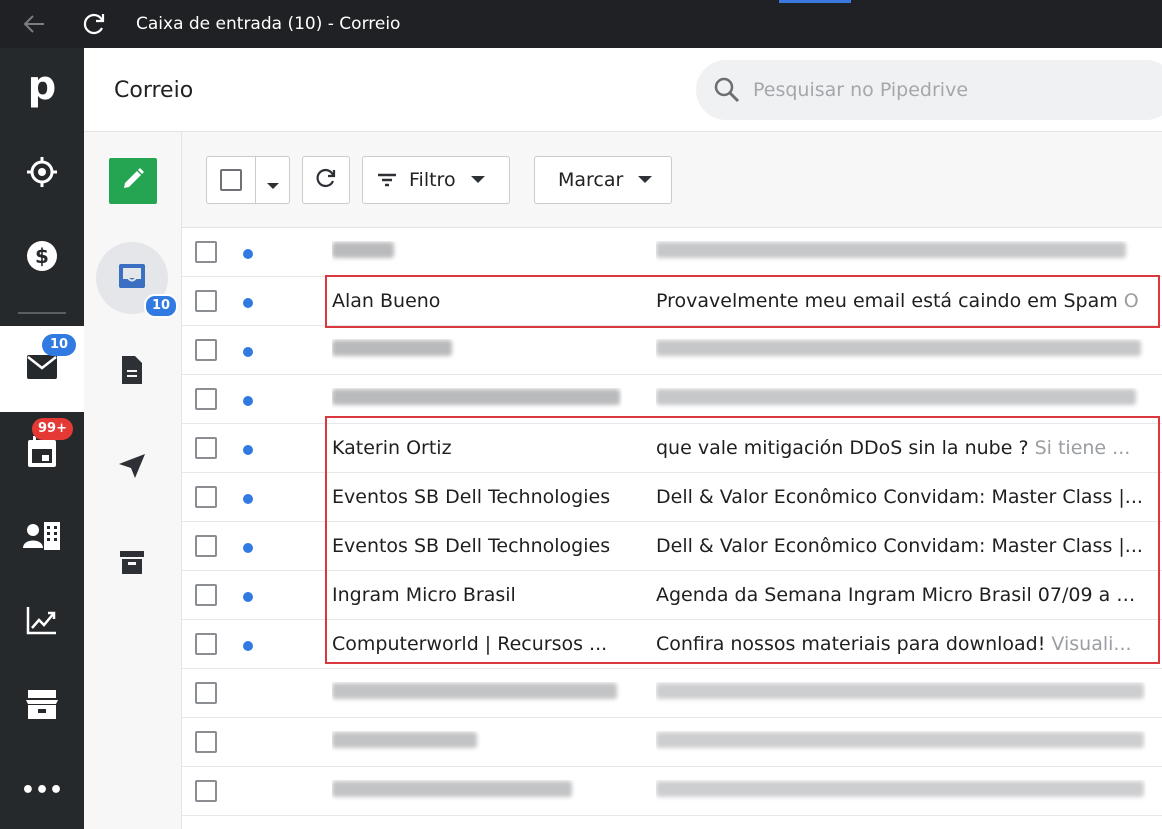 Image resolution: width=1162 pixels, height=829 pixels. I want to click on envelope-icon, so click(42, 369).